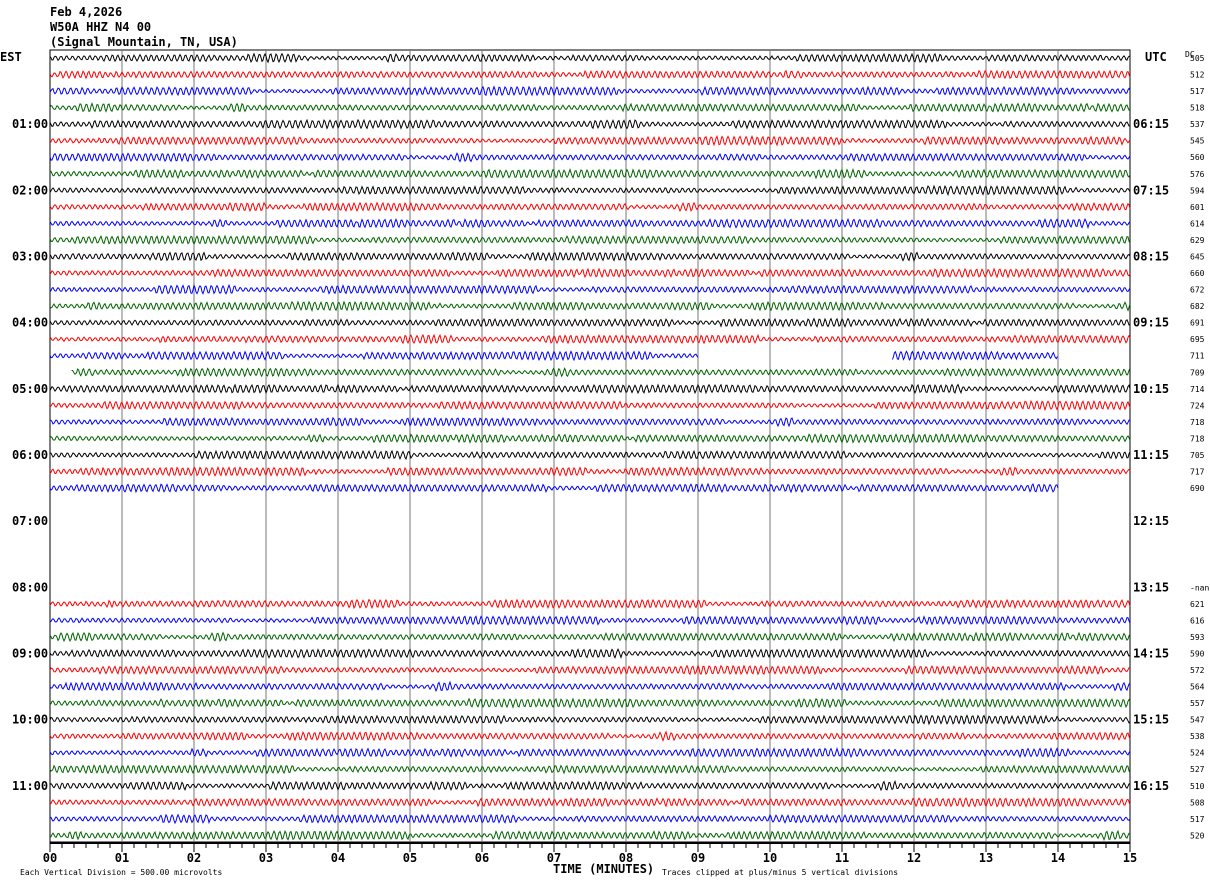 This screenshot has width=1210, height=886. I want to click on dc-offset-label: 593, so click(1197, 637).